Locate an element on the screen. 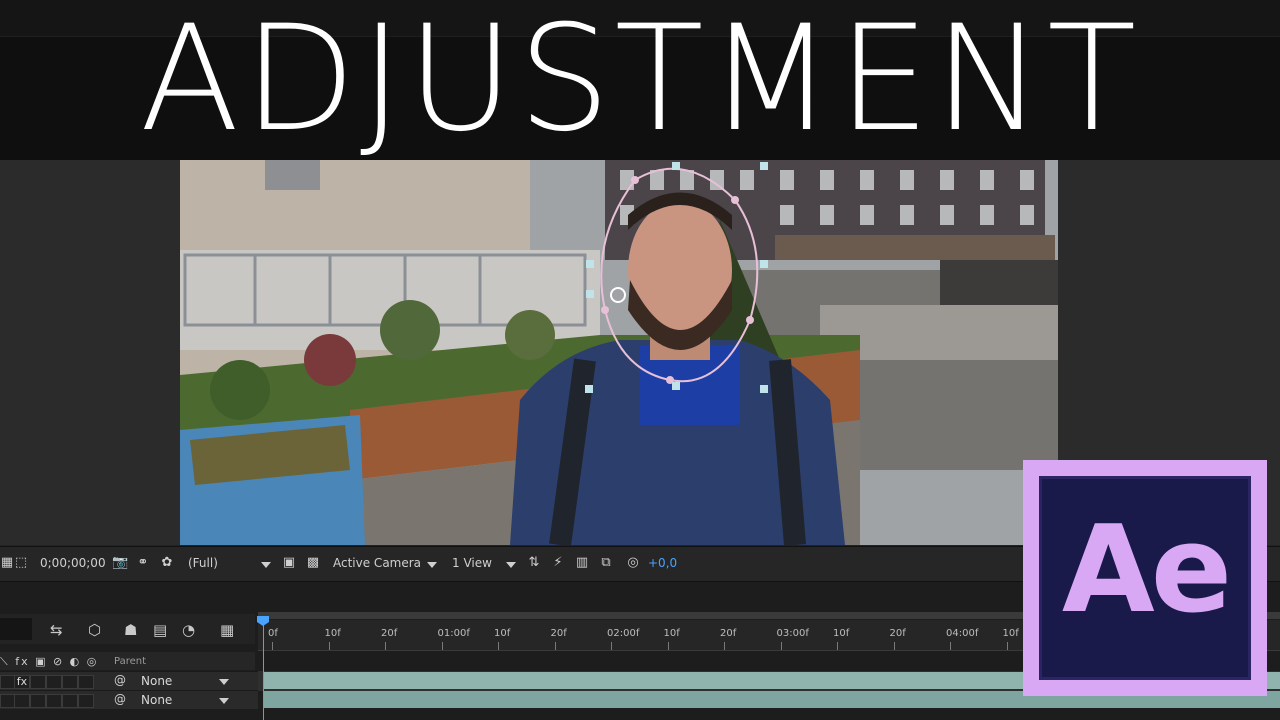  switches-column-icons: ⟍ fx ▣ ⊘ ◐ ◎ is located at coordinates (49, 661).